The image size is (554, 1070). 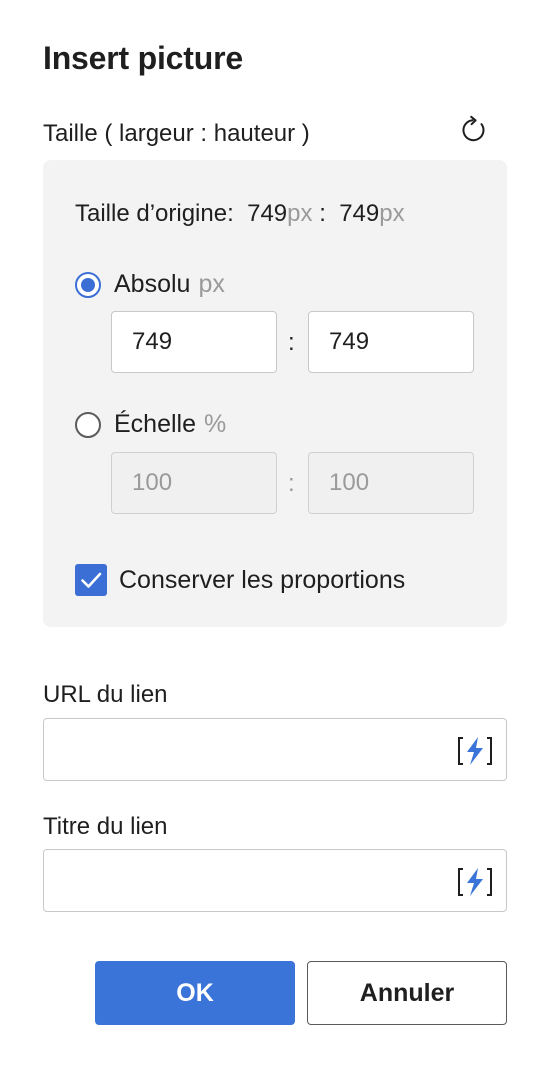 What do you see at coordinates (215, 424) in the screenshot?
I see `scale-unit: %` at bounding box center [215, 424].